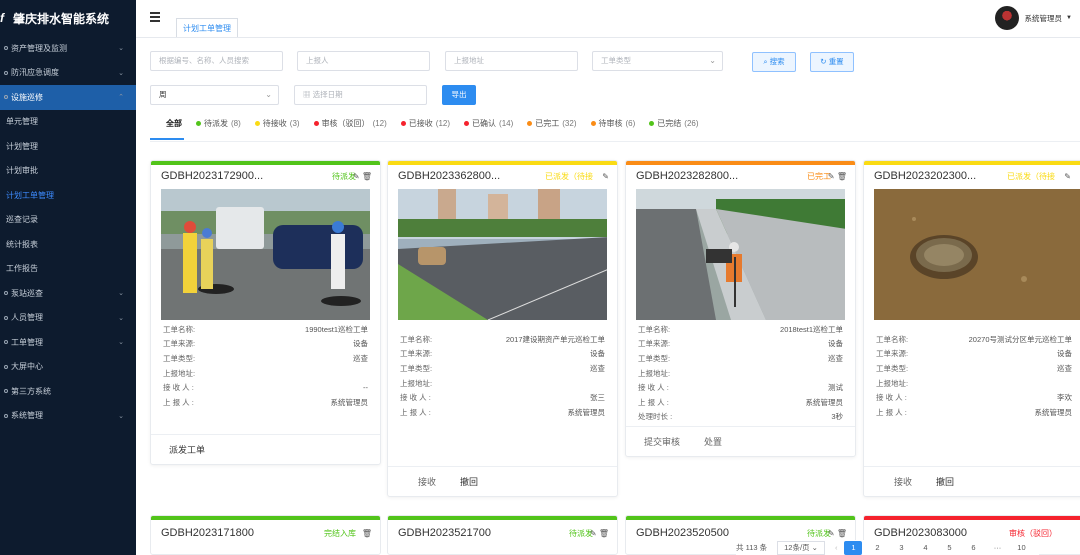 This screenshot has width=1080, height=555. Describe the element at coordinates (1069, 18) in the screenshot. I see `chevron-down-icon: ▼` at that location.